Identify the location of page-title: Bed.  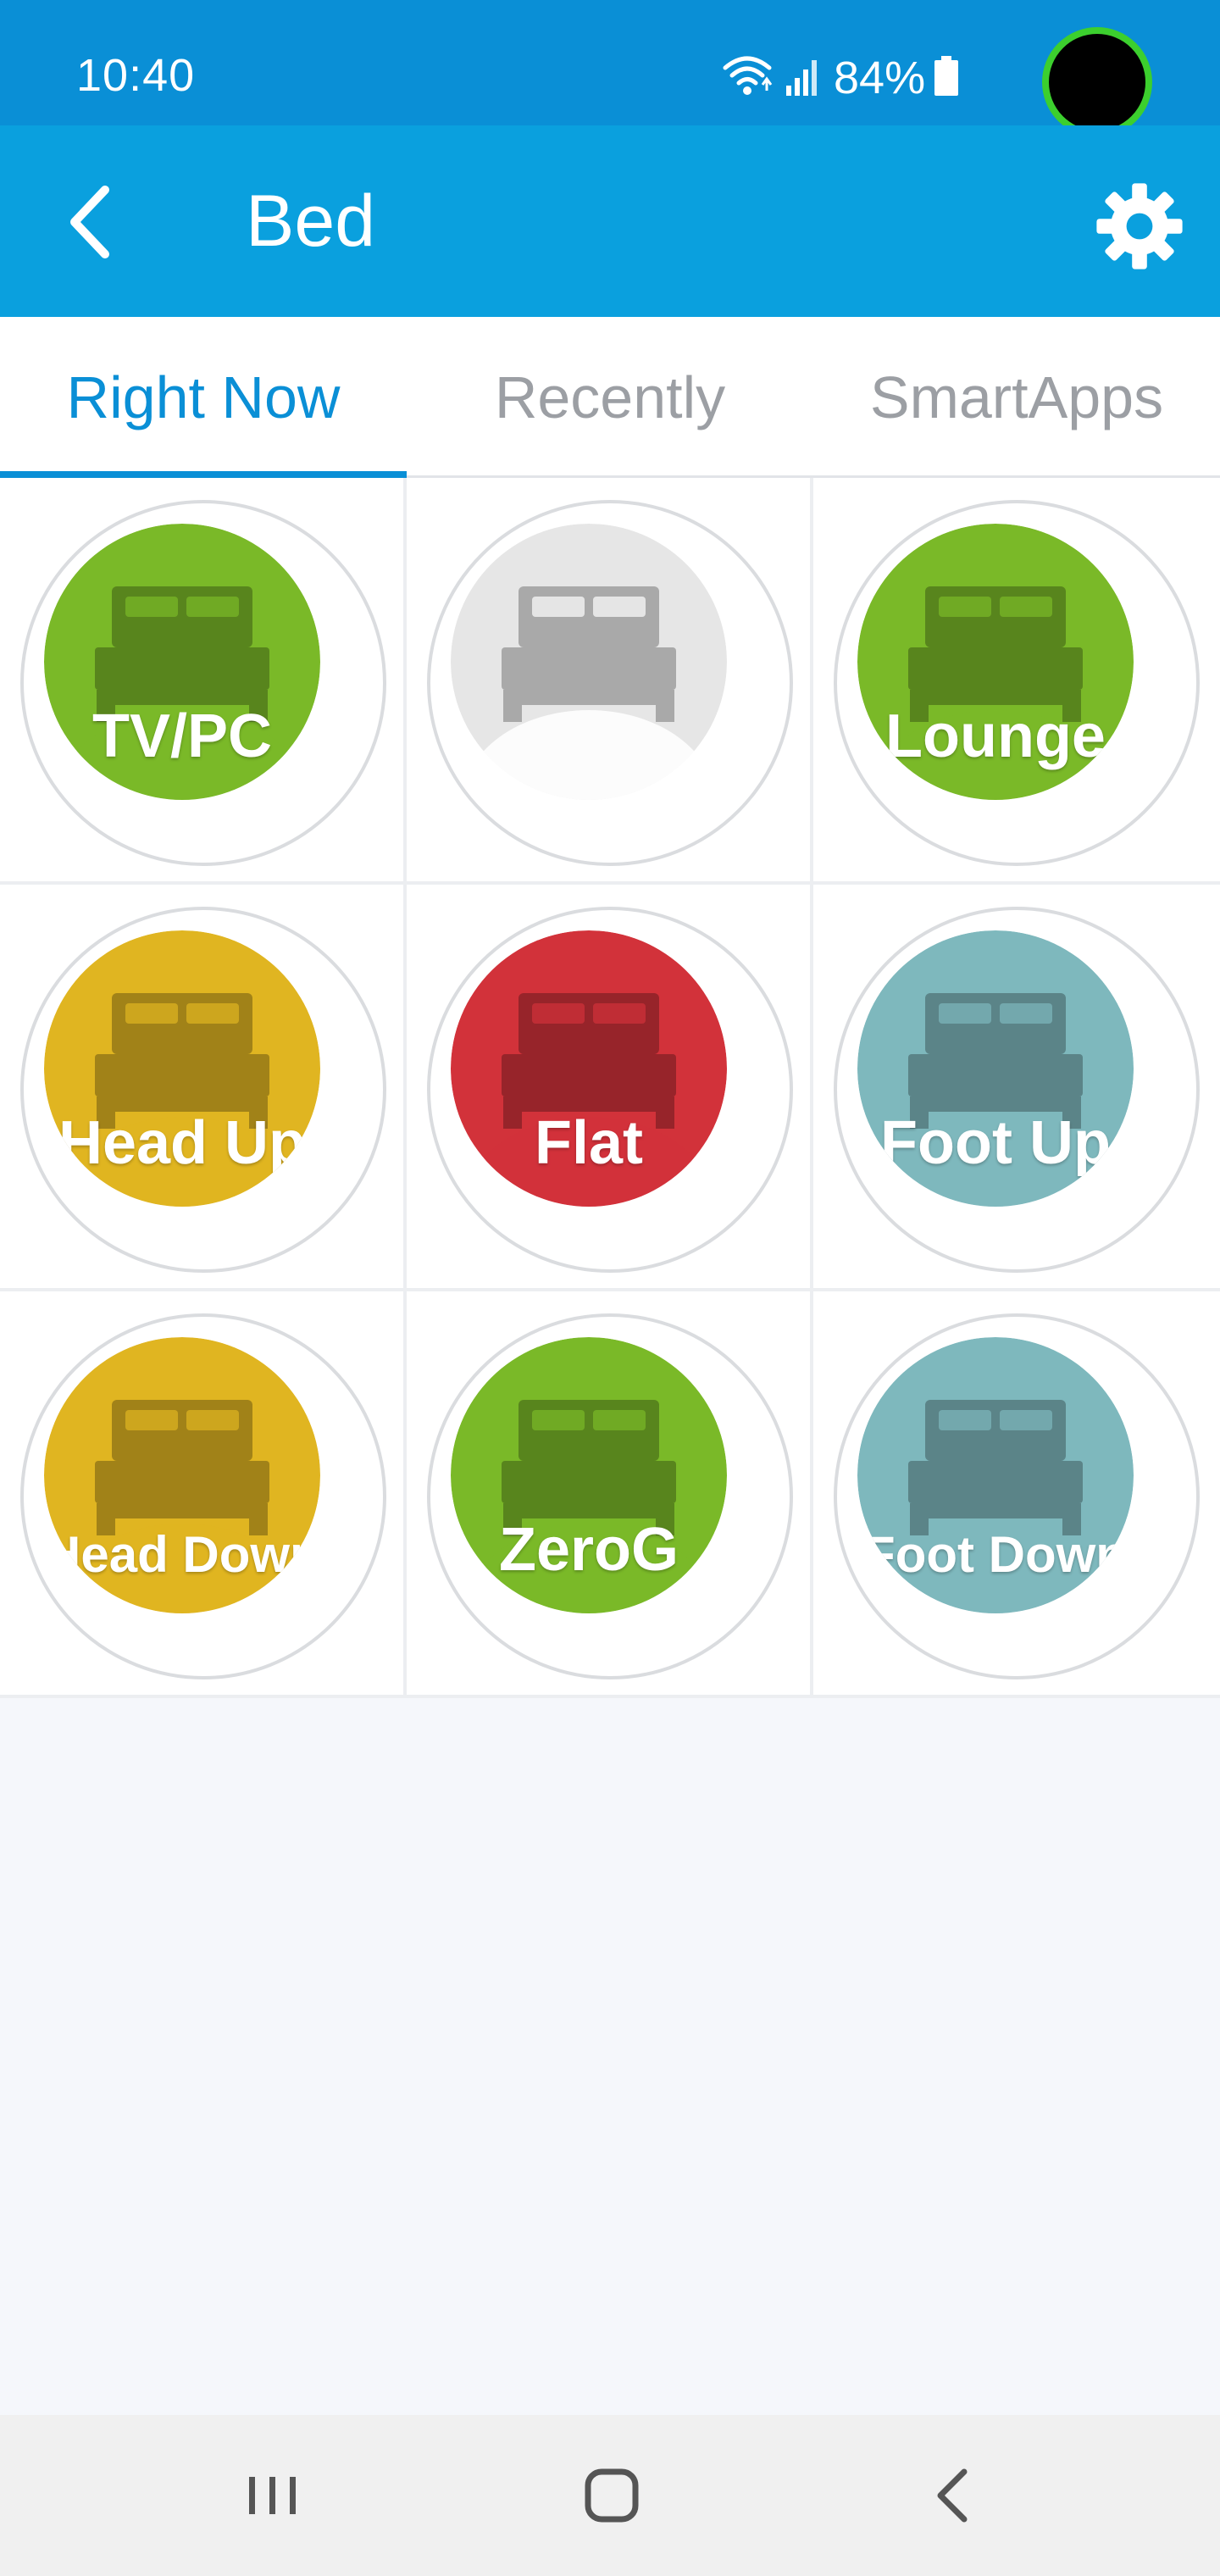
(311, 221).